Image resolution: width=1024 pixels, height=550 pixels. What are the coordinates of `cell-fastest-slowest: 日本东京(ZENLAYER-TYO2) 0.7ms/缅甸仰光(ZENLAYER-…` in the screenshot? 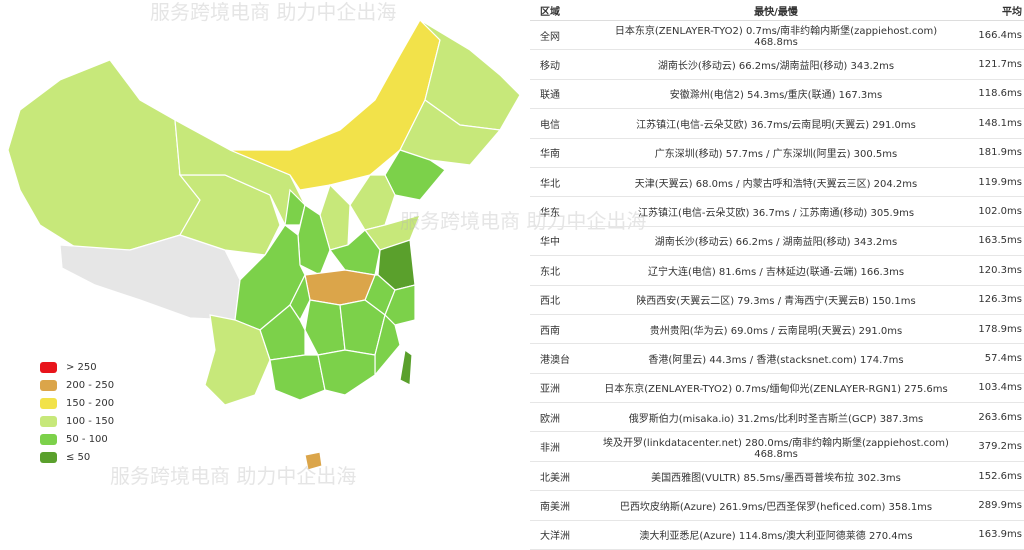 It's located at (776, 388).